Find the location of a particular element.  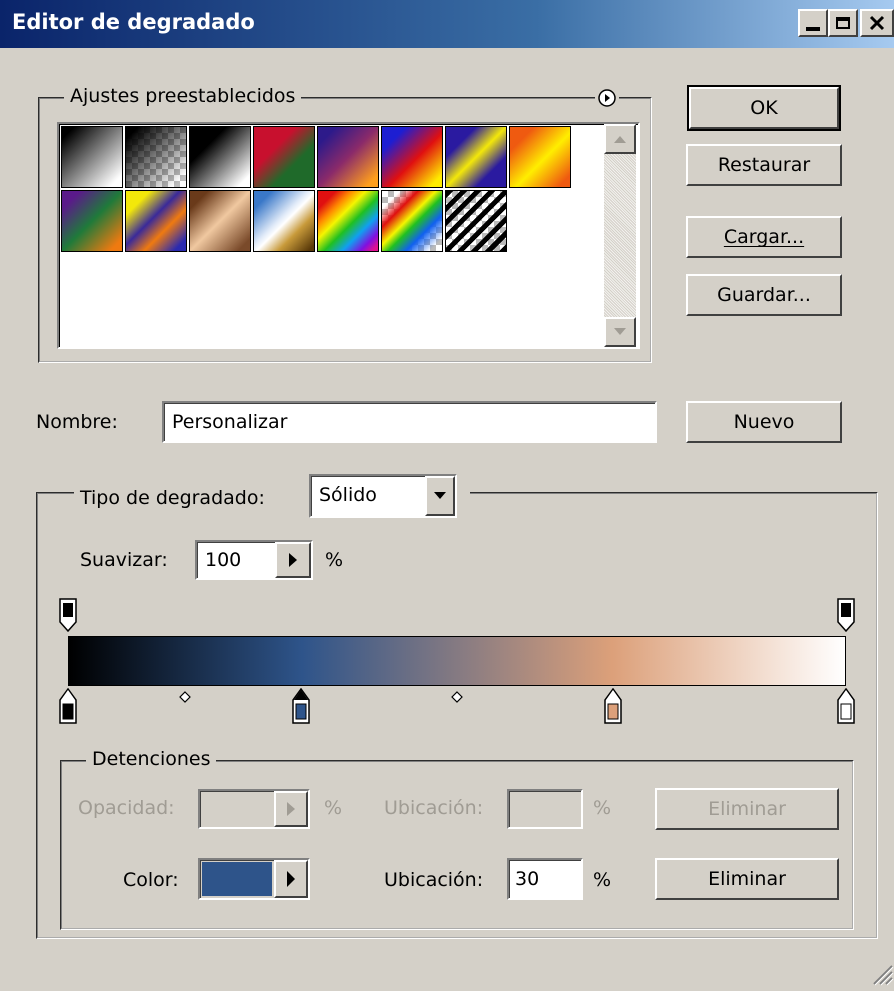

opacity-stops-track is located at coordinates (447, 616).